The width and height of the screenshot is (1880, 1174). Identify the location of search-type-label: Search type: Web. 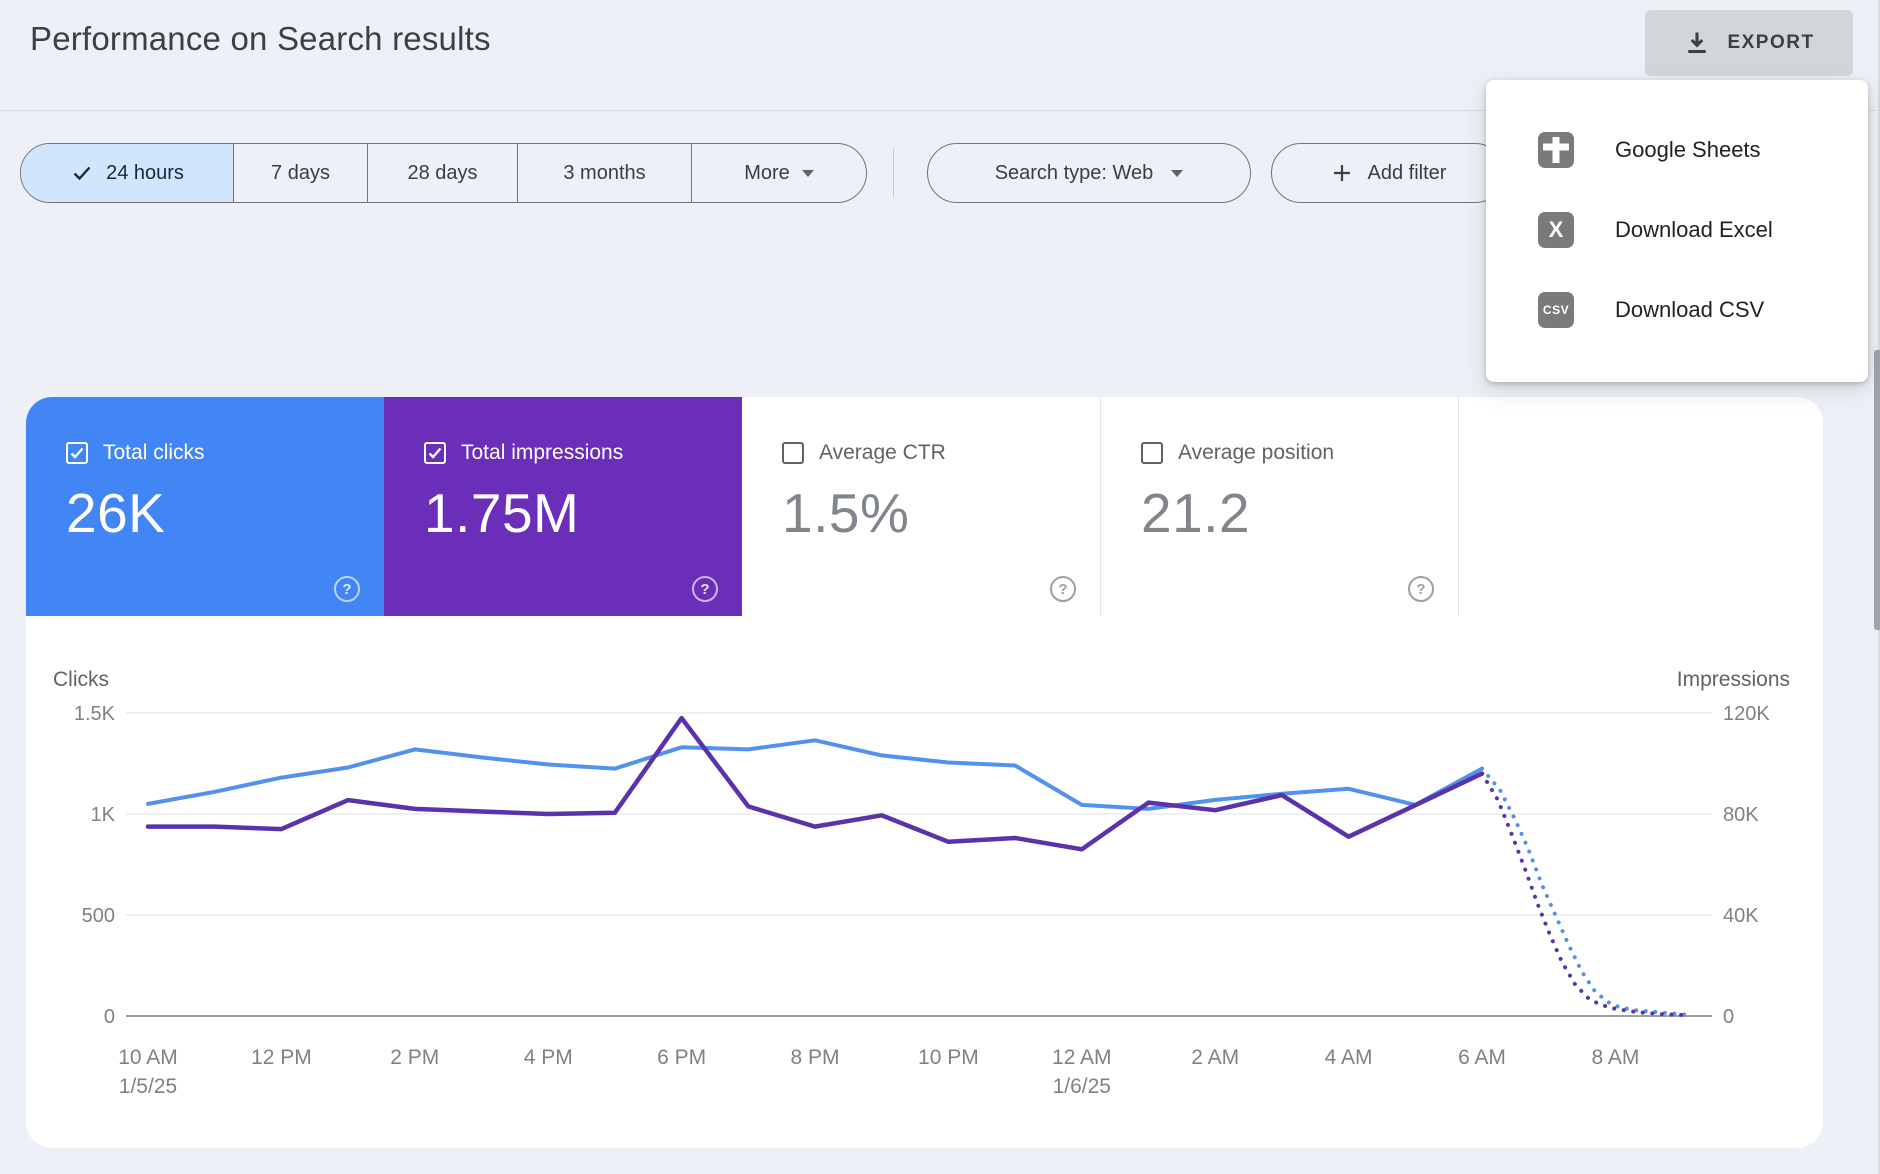
(1074, 172).